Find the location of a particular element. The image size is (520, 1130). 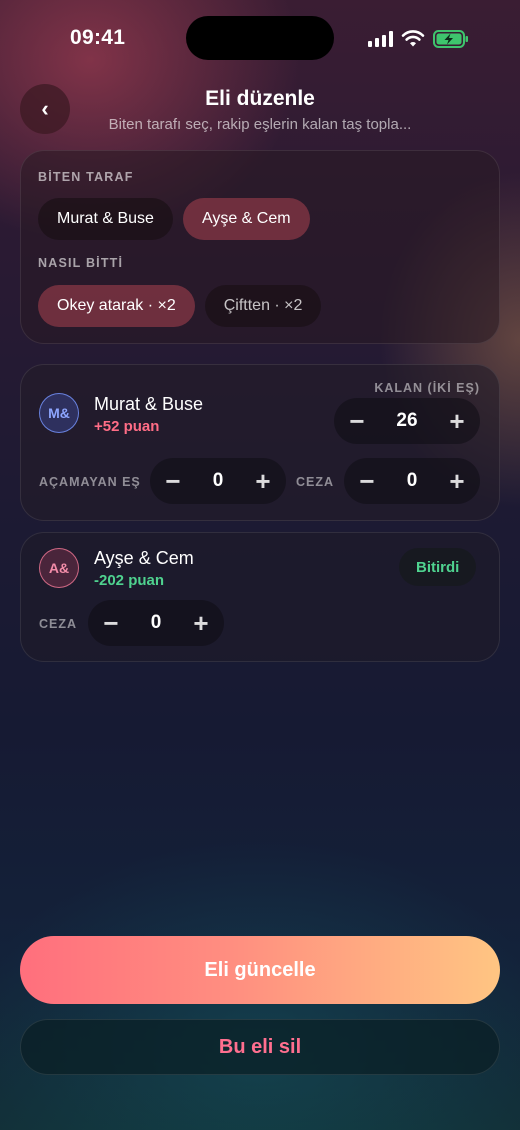

battery-charging-icon is located at coordinates (450, 39).